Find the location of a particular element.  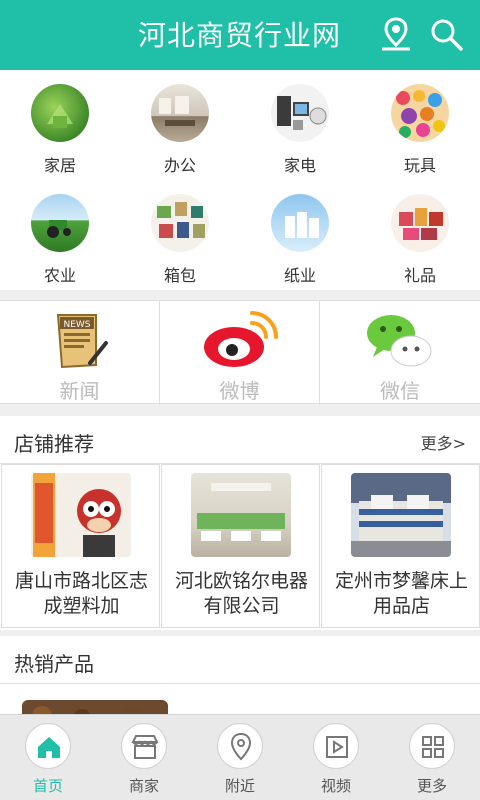

app-title: 河北商贸行业网 is located at coordinates (240, 35).